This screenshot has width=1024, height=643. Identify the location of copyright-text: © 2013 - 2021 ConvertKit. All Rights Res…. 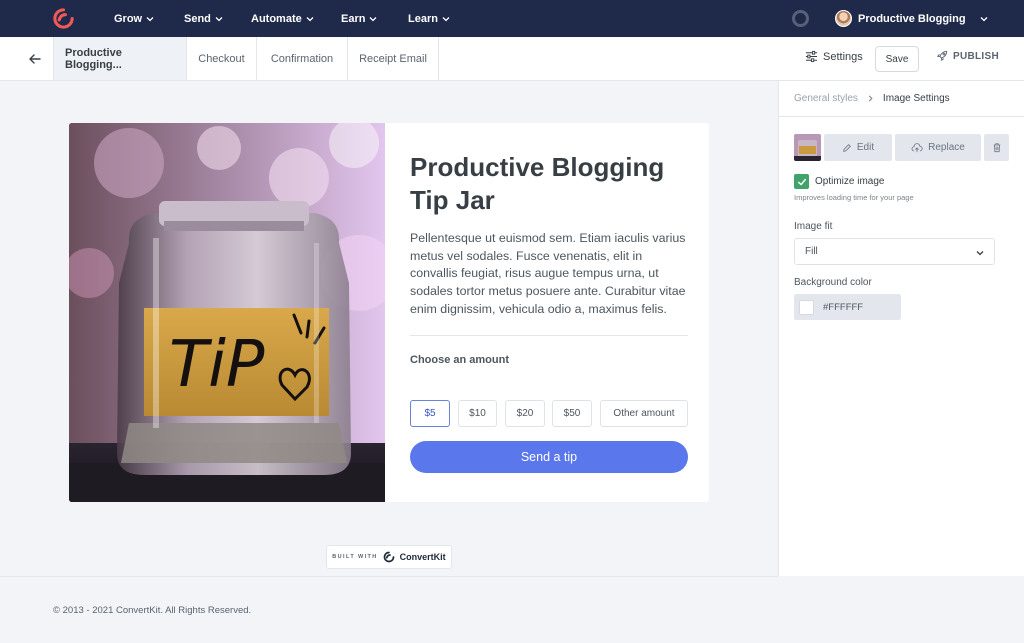
(152, 610).